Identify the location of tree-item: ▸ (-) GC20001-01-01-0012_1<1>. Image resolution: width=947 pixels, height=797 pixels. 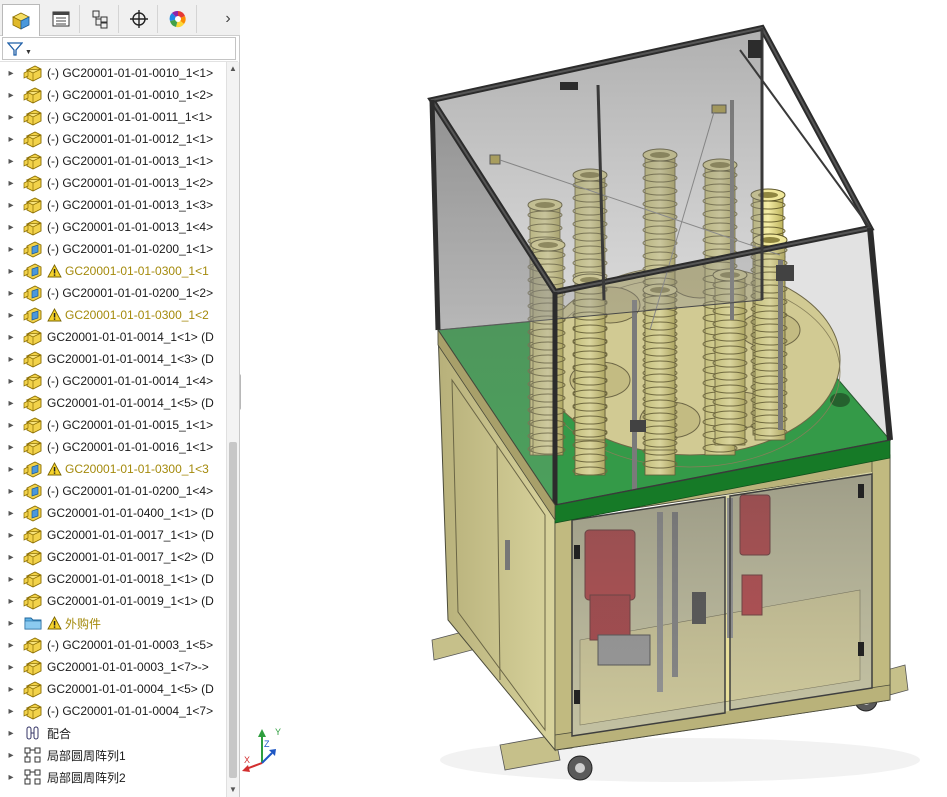
(113, 139).